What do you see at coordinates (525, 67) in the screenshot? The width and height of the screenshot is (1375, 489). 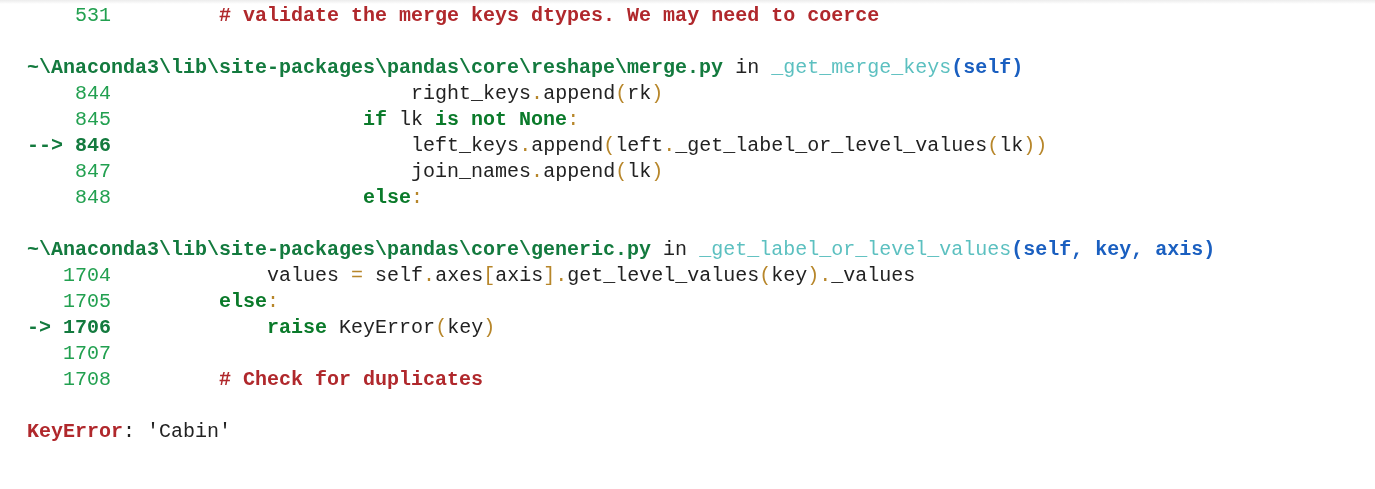 I see `traceback-frame-header: ~\Anaconda3\lib\site-packages\pandas\core\reshape\merge.py in _get_merge_keys(self)` at bounding box center [525, 67].